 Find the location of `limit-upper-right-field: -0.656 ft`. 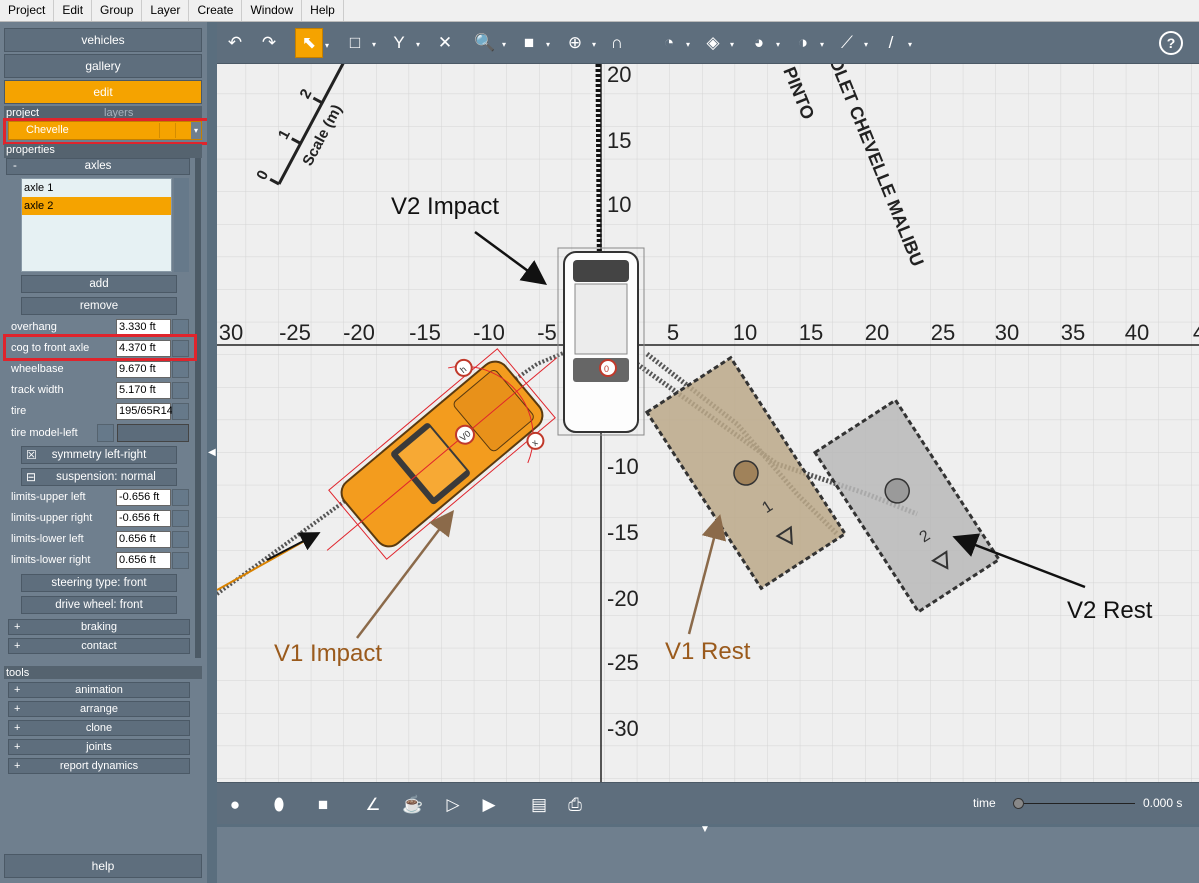

limit-upper-right-field: -0.656 ft is located at coordinates (143, 518).